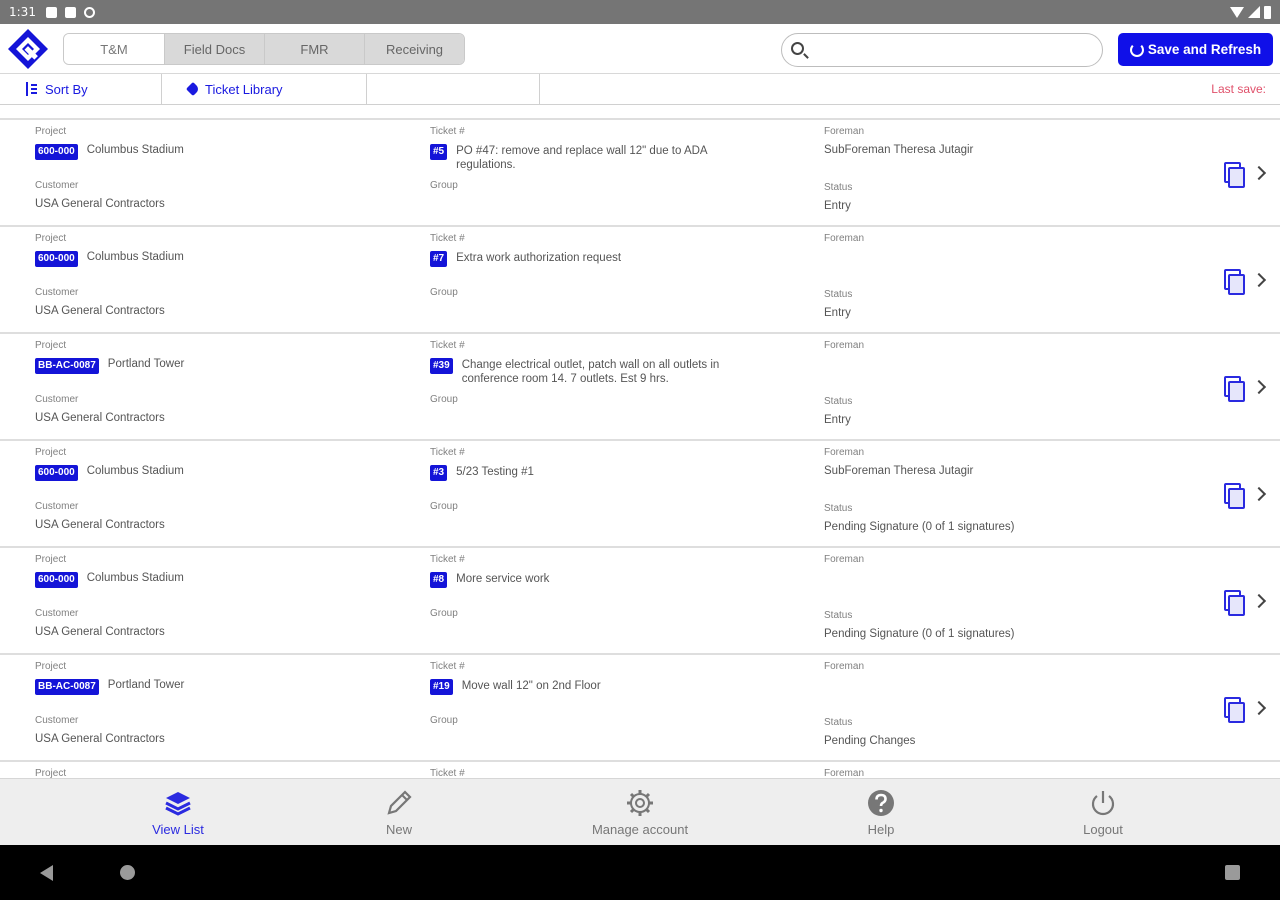 The height and width of the screenshot is (900, 1280). What do you see at coordinates (146, 364) in the screenshot?
I see `project-name: Portland Tower` at bounding box center [146, 364].